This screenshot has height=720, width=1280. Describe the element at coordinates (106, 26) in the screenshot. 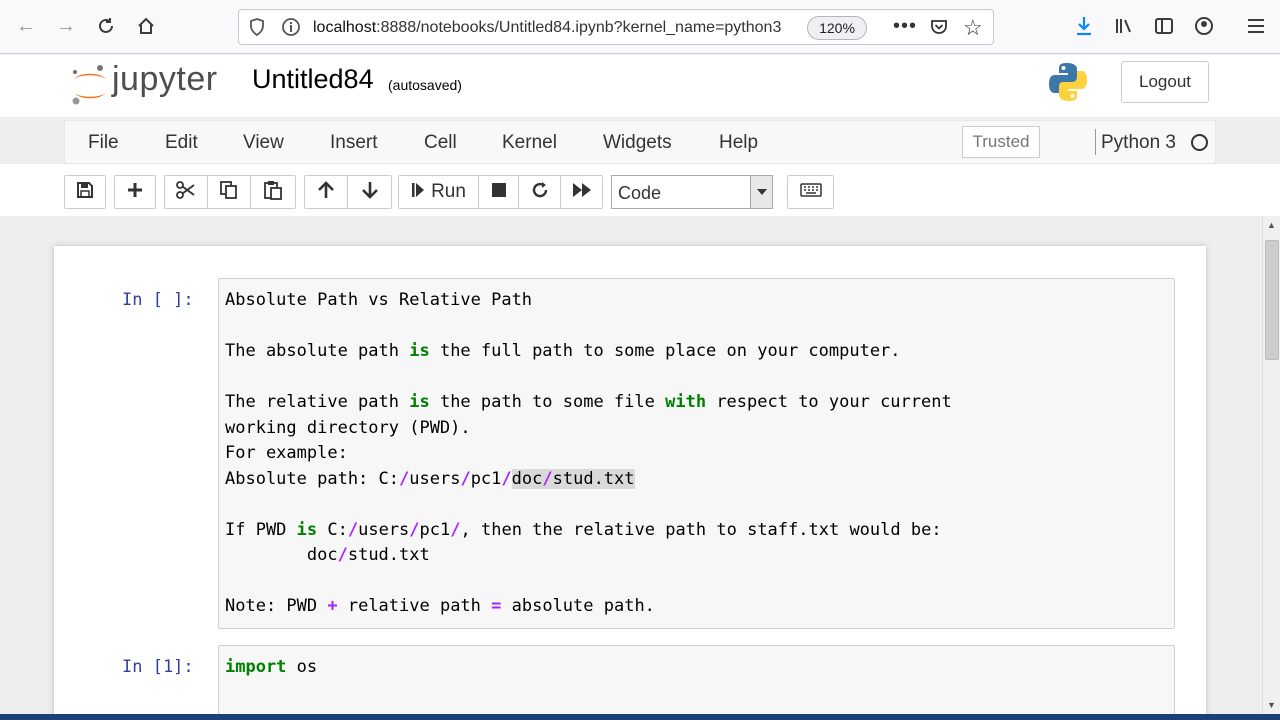

I see `reload-icon` at that location.